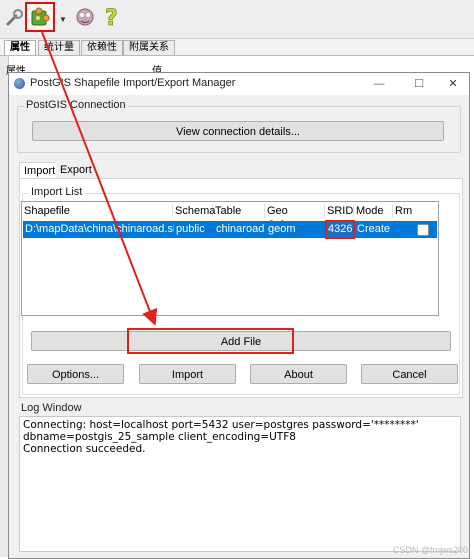  What do you see at coordinates (187, 374) in the screenshot?
I see `import-button: Import` at bounding box center [187, 374].